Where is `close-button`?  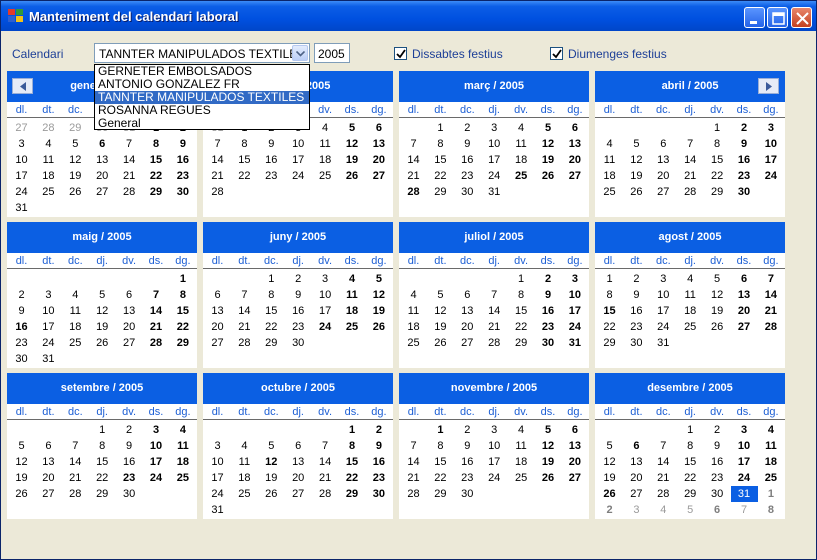
close-button is located at coordinates (801, 17).